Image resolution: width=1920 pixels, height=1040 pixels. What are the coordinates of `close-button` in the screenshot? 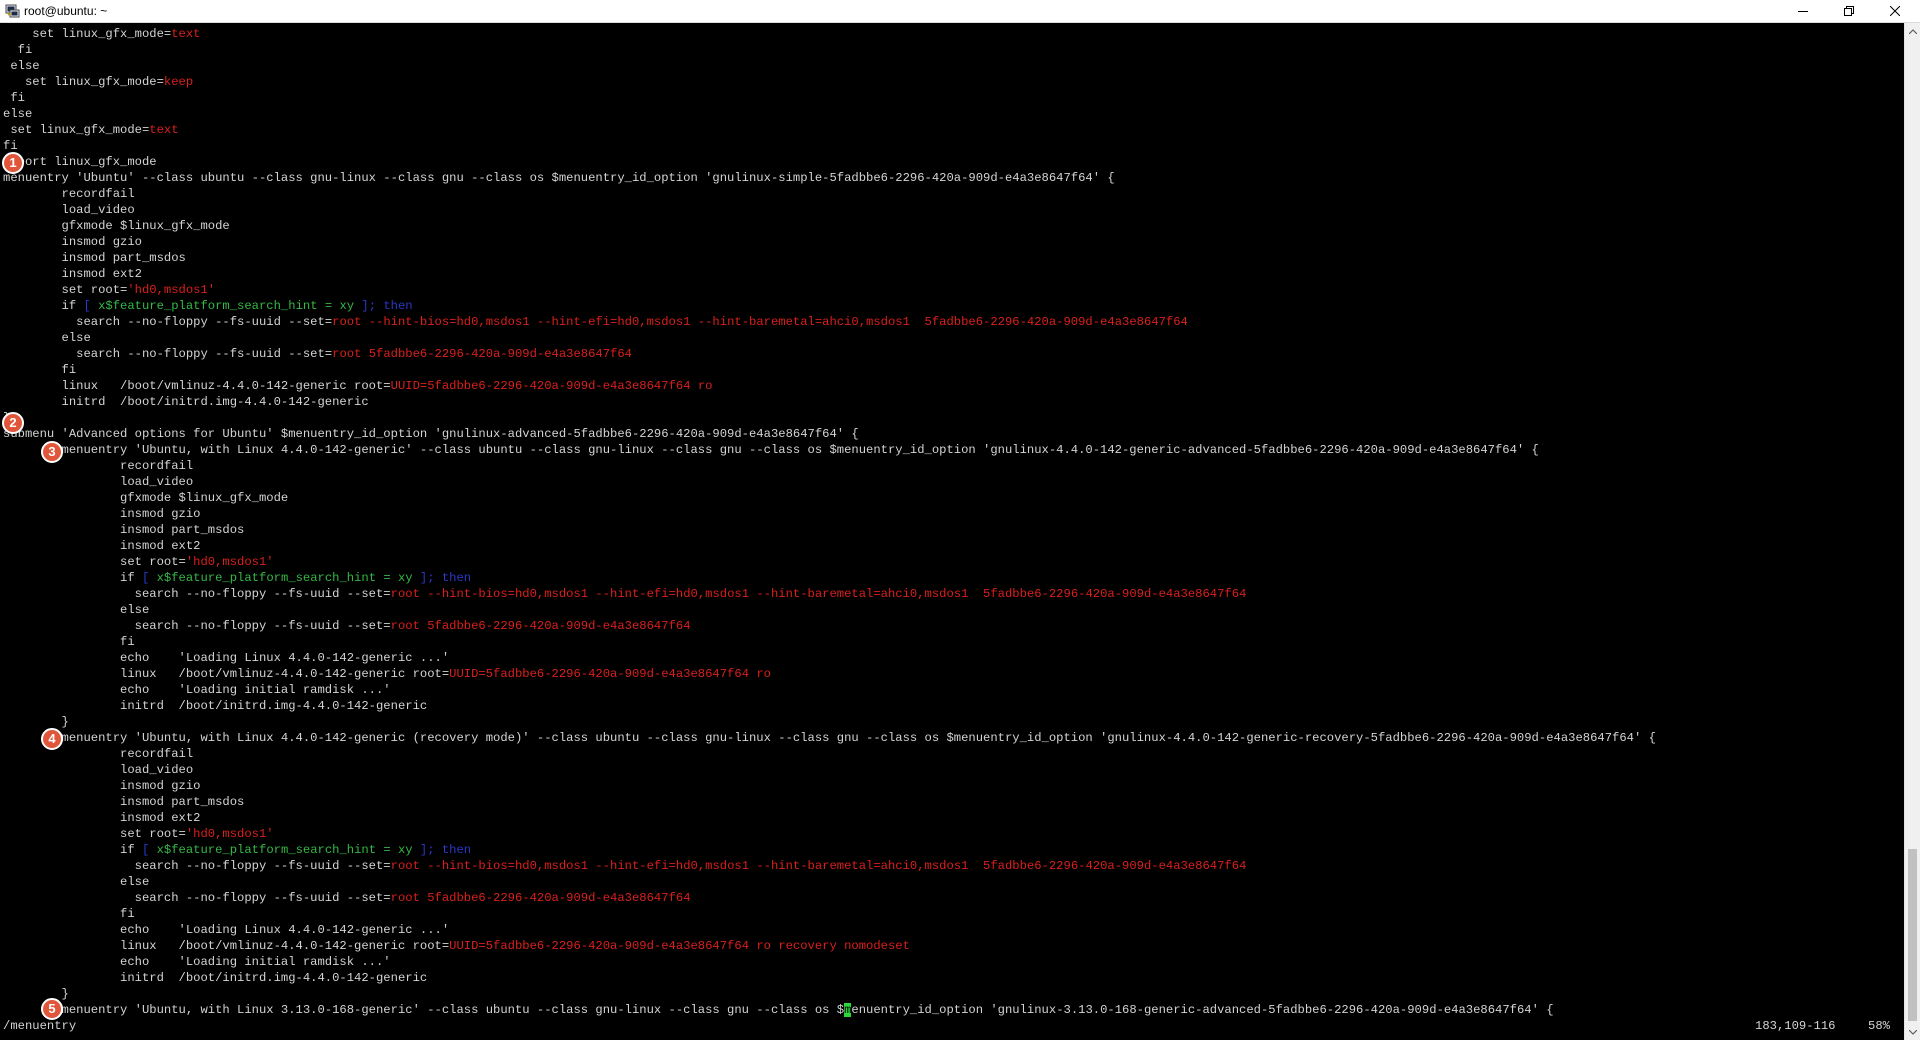 It's located at (1895, 11).